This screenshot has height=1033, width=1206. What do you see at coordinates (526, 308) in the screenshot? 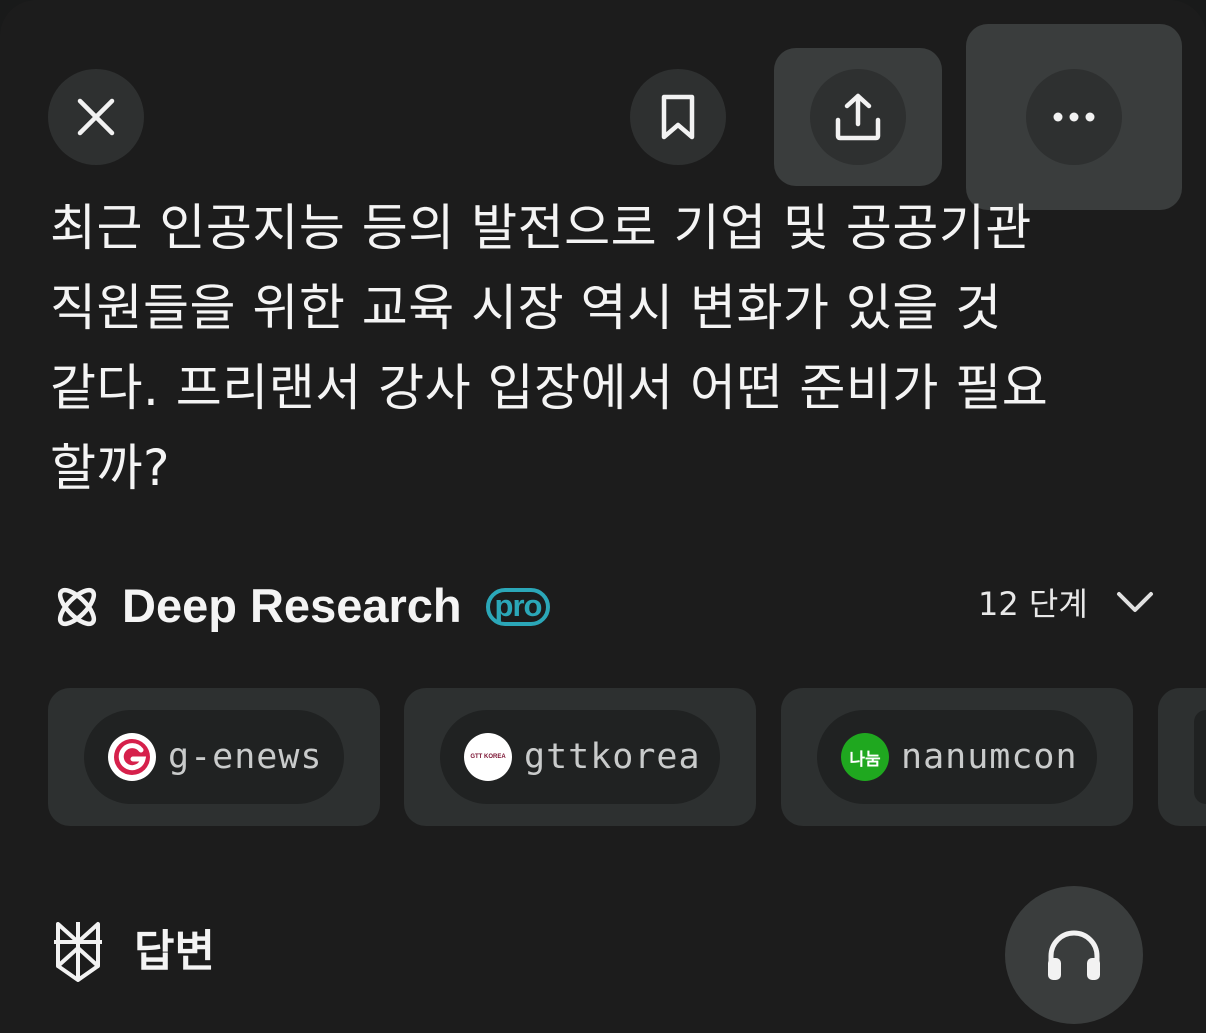
I see `question-line: 직원들을 위한 교육 시장 역시 변화가 있을 것` at bounding box center [526, 308].